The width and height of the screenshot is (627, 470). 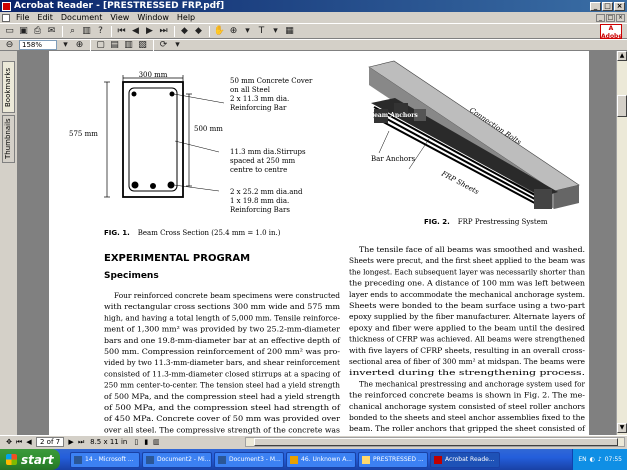 What do you see at coordinates (65, 45) in the screenshot?
I see `zoom-menu-chevron-icon: ▾` at bounding box center [65, 45].